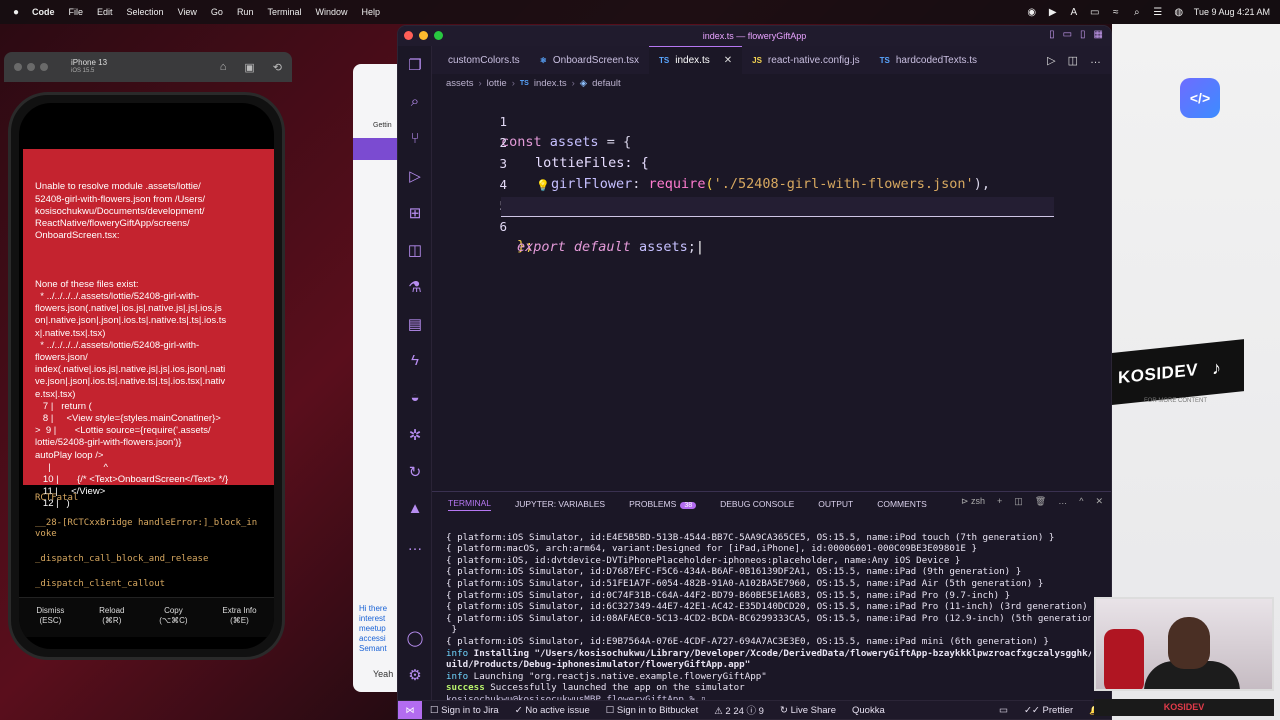 The image size is (1280, 720). What do you see at coordinates (415, 471) in the screenshot?
I see `liveshare-icon: ↻` at bounding box center [415, 471].